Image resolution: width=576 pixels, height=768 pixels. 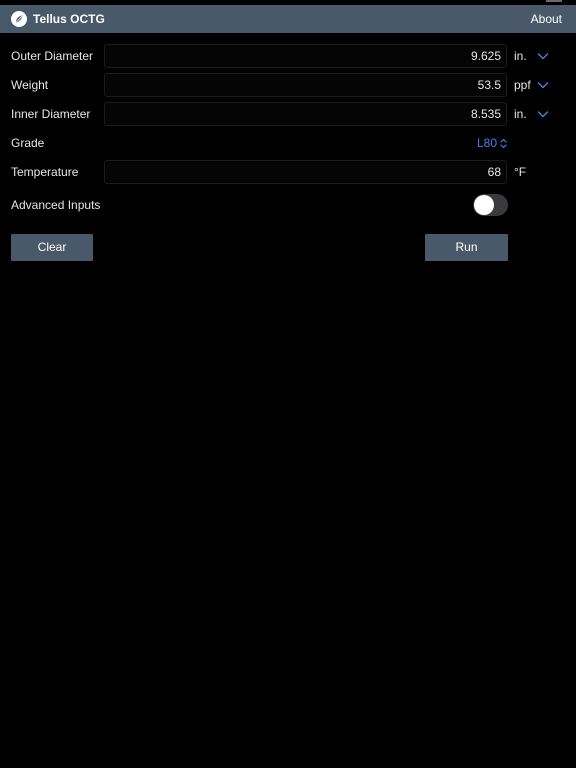 What do you see at coordinates (305, 56) in the screenshot?
I see `outer-diameter-input: 9.625` at bounding box center [305, 56].